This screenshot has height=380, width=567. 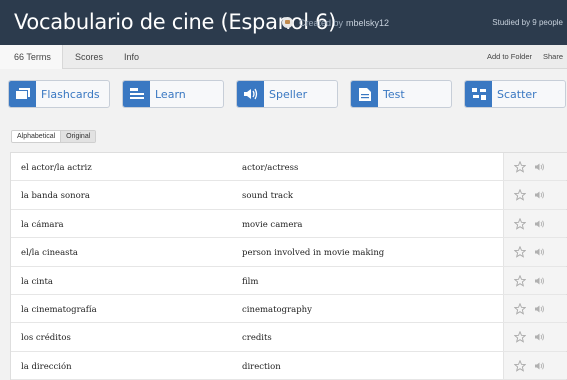 I want to click on tab-bar: 66 Terms Scores Info Add to Folder Share, so click(x=283, y=57).